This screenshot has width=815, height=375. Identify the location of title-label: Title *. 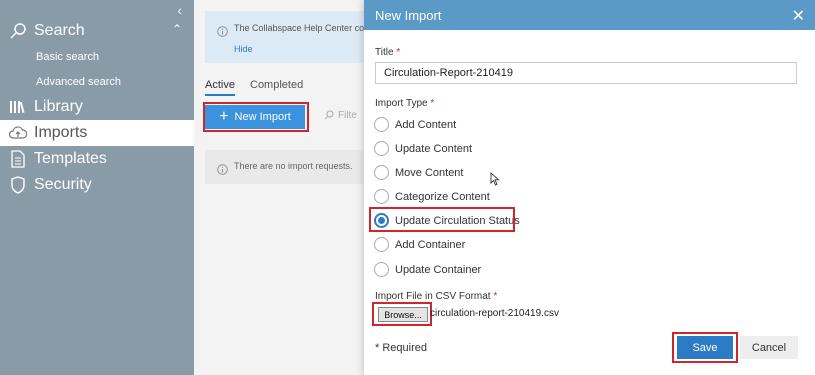
(388, 52).